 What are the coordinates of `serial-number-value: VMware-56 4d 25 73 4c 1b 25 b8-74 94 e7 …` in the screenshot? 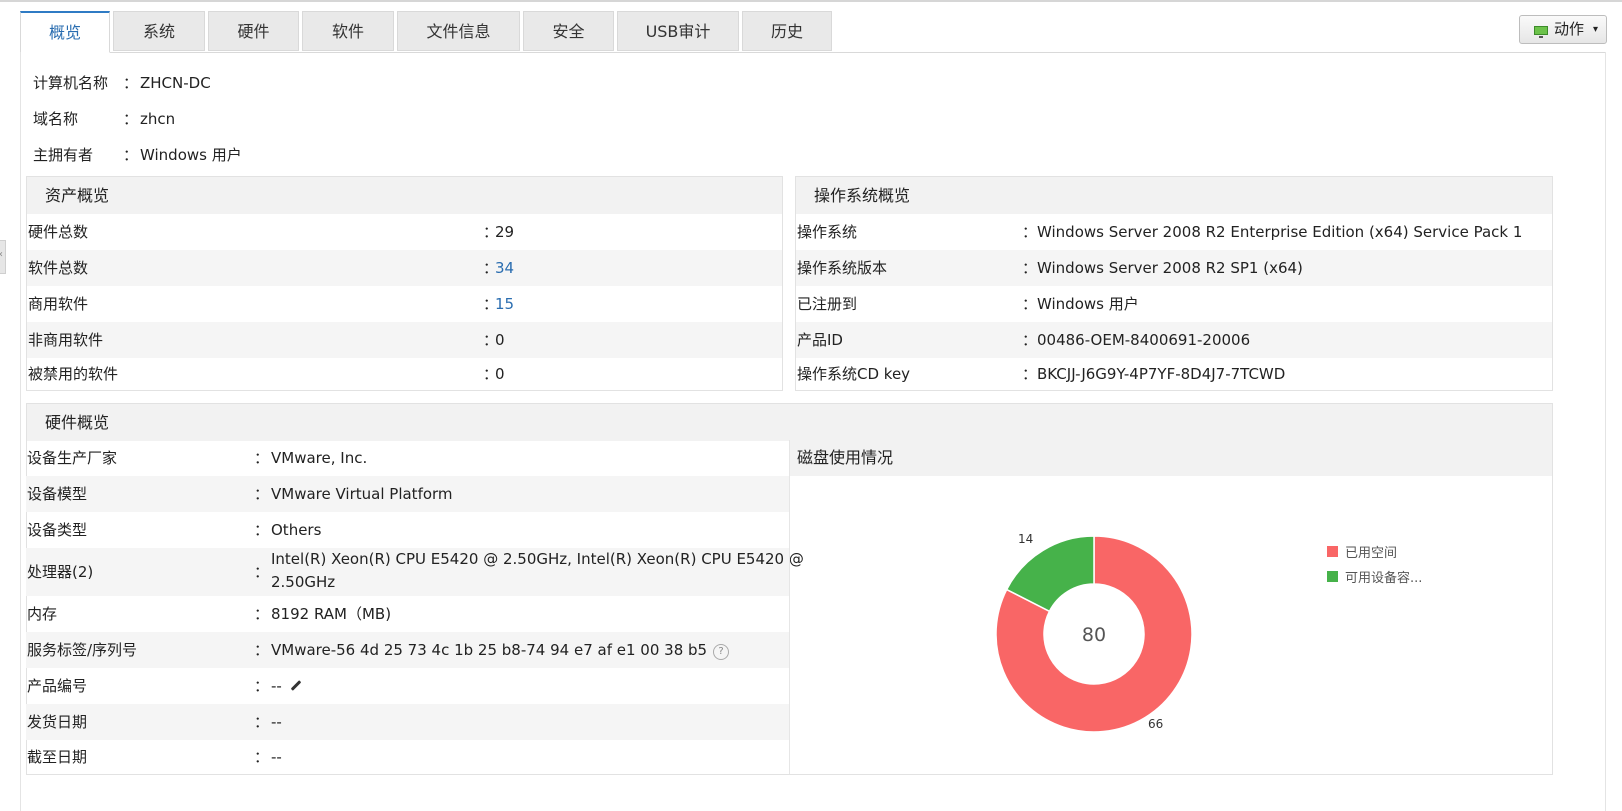 It's located at (489, 650).